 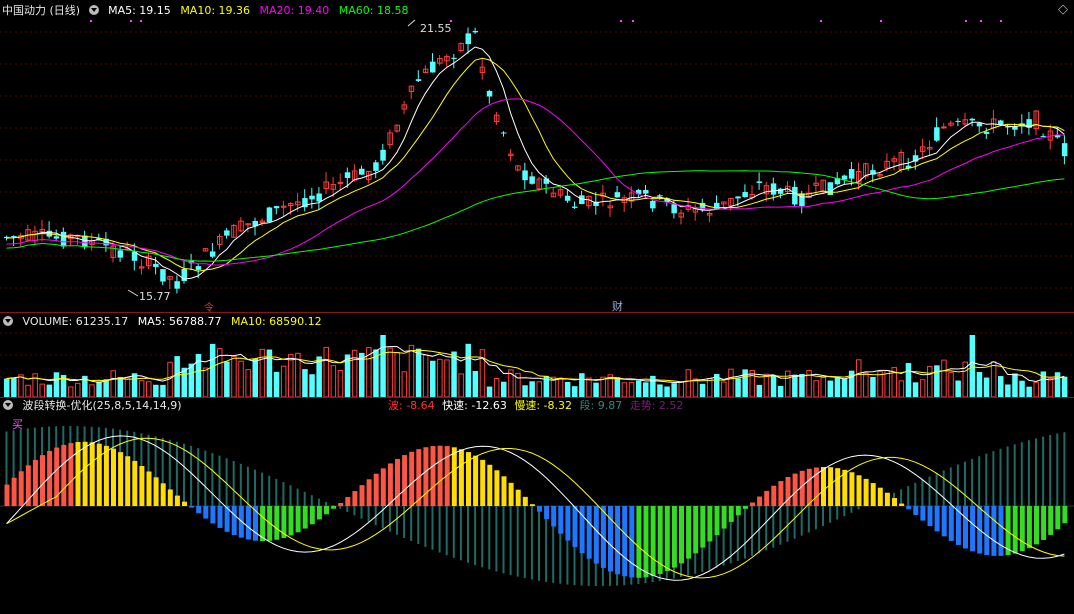 I want to click on ma60-line, so click(x=535, y=216).